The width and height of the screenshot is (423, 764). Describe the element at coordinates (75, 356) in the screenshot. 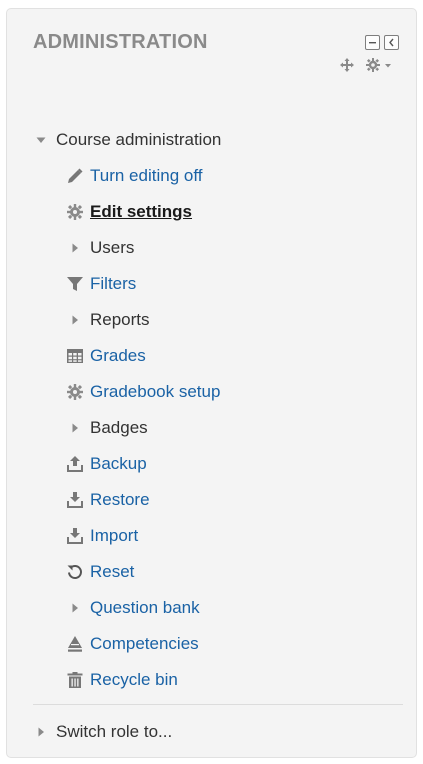

I see `table-icon` at that location.